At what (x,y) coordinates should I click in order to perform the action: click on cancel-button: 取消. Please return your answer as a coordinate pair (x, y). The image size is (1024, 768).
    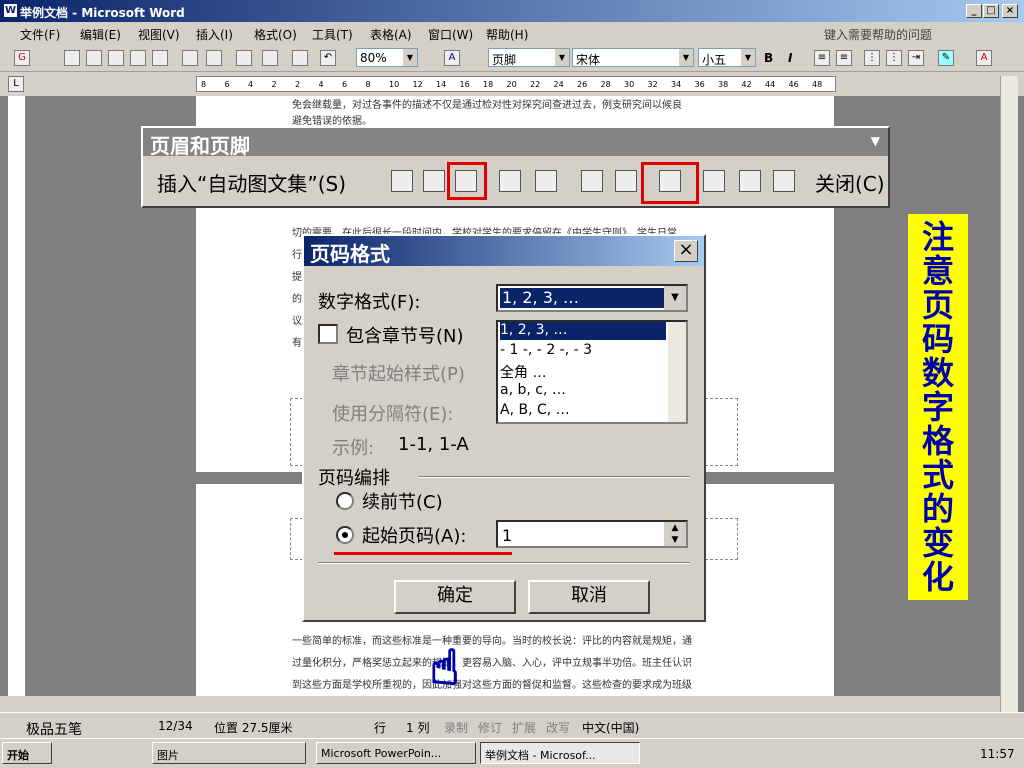
    Looking at the image, I should click on (589, 597).